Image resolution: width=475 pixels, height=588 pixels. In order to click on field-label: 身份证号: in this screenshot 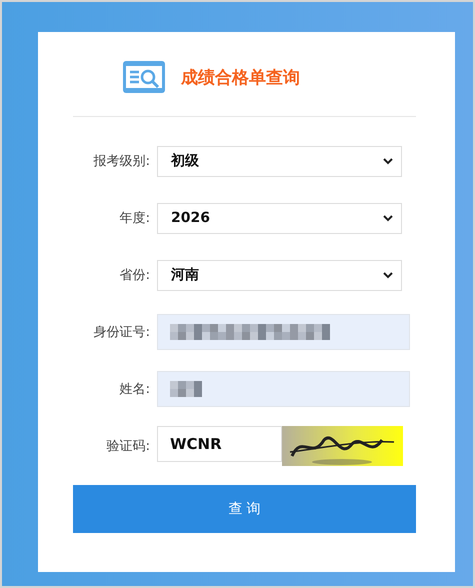, I will do `click(121, 332)`.